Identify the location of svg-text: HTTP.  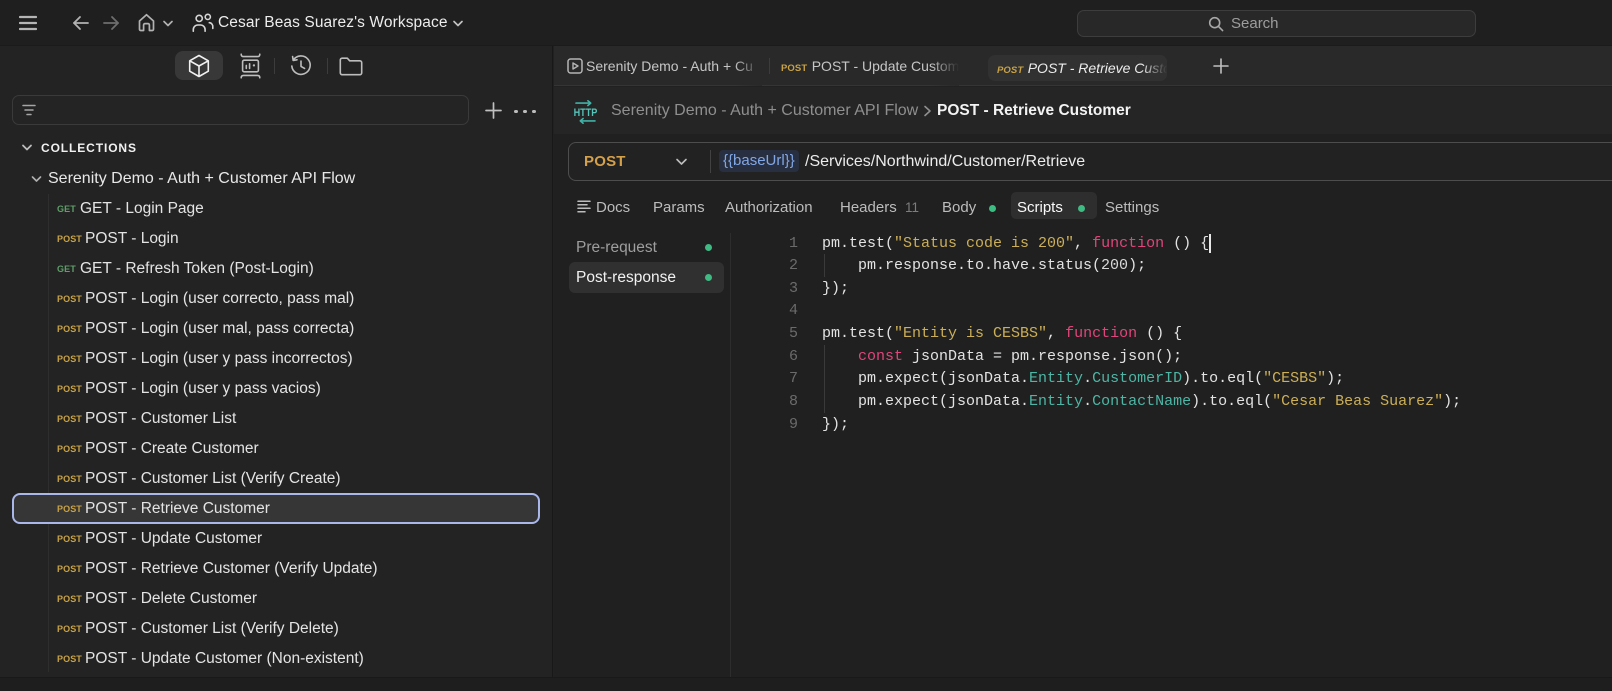
(586, 113).